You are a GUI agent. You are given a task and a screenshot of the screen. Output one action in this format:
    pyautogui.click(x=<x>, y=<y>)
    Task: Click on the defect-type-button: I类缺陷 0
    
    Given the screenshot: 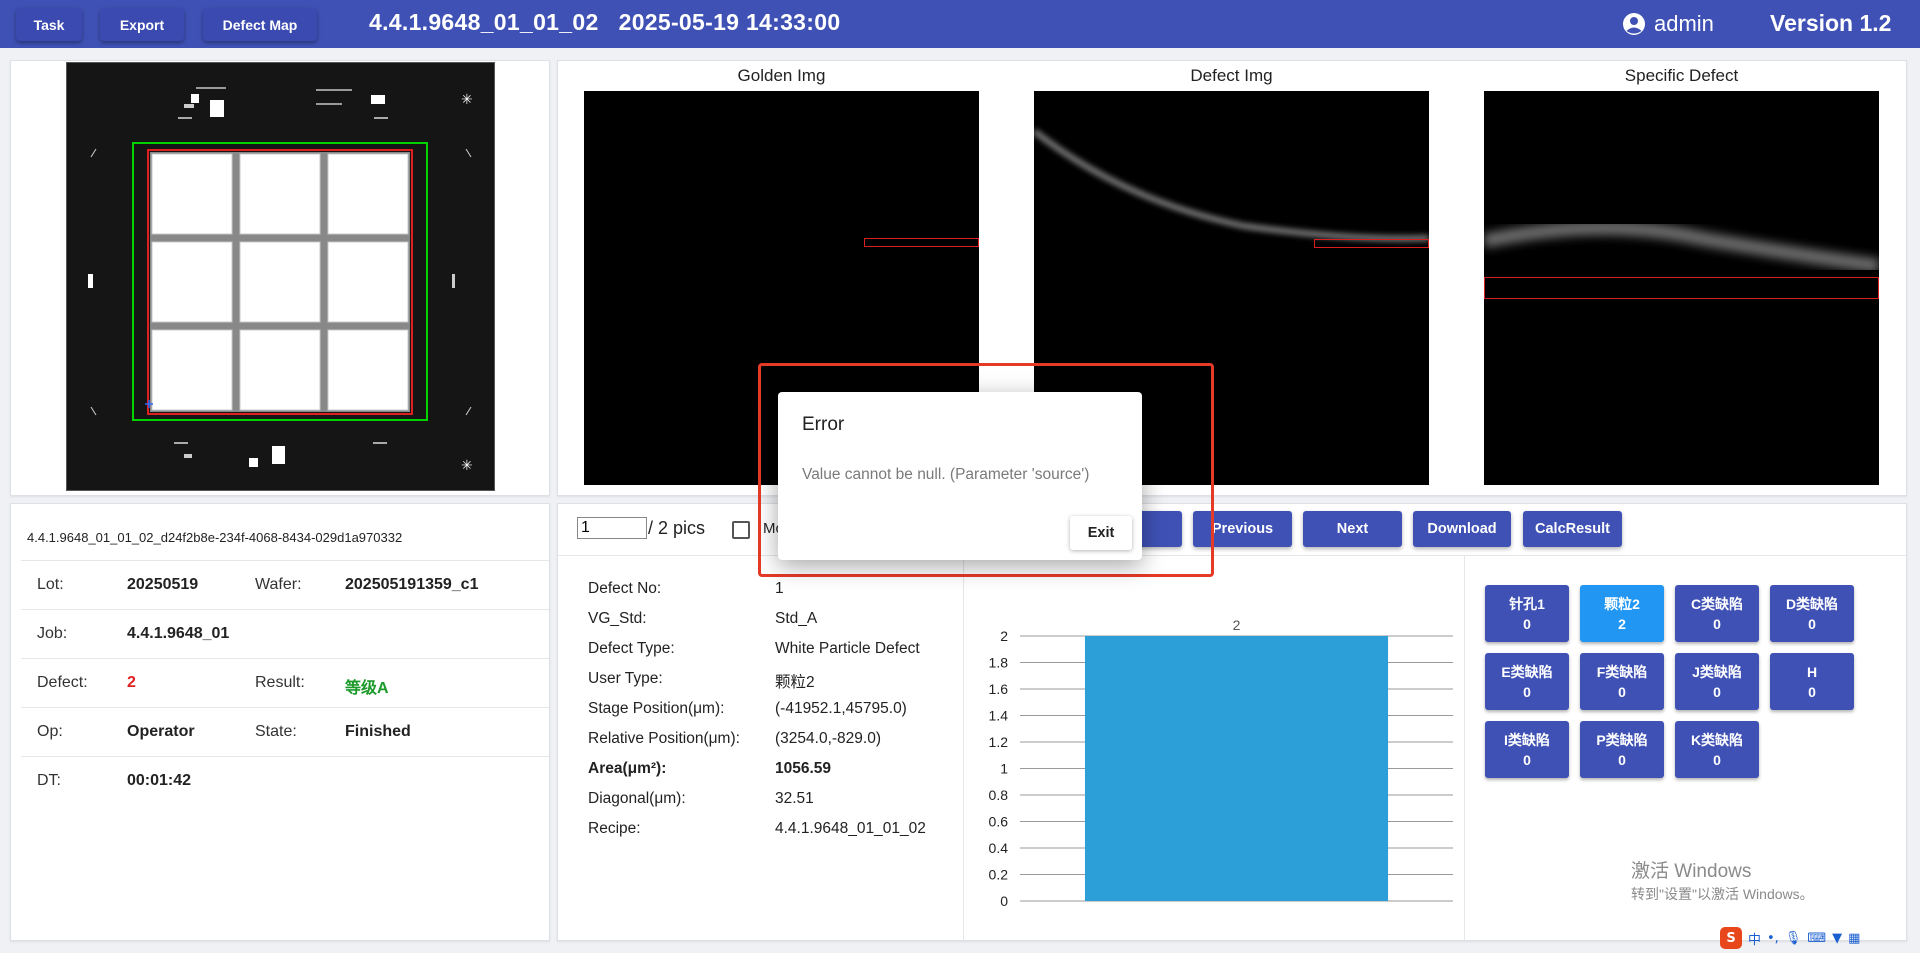 What is the action you would take?
    pyautogui.click(x=1527, y=749)
    